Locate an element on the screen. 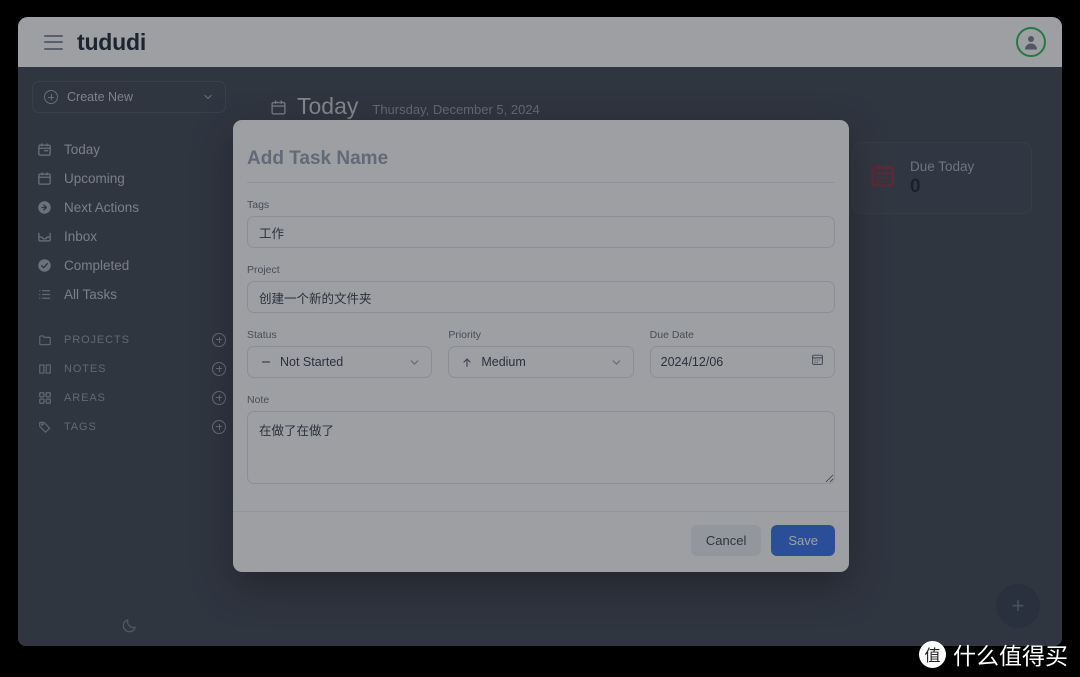 Image resolution: width=1080 pixels, height=677 pixels. watermark-logo-icon: 值 is located at coordinates (932, 654).